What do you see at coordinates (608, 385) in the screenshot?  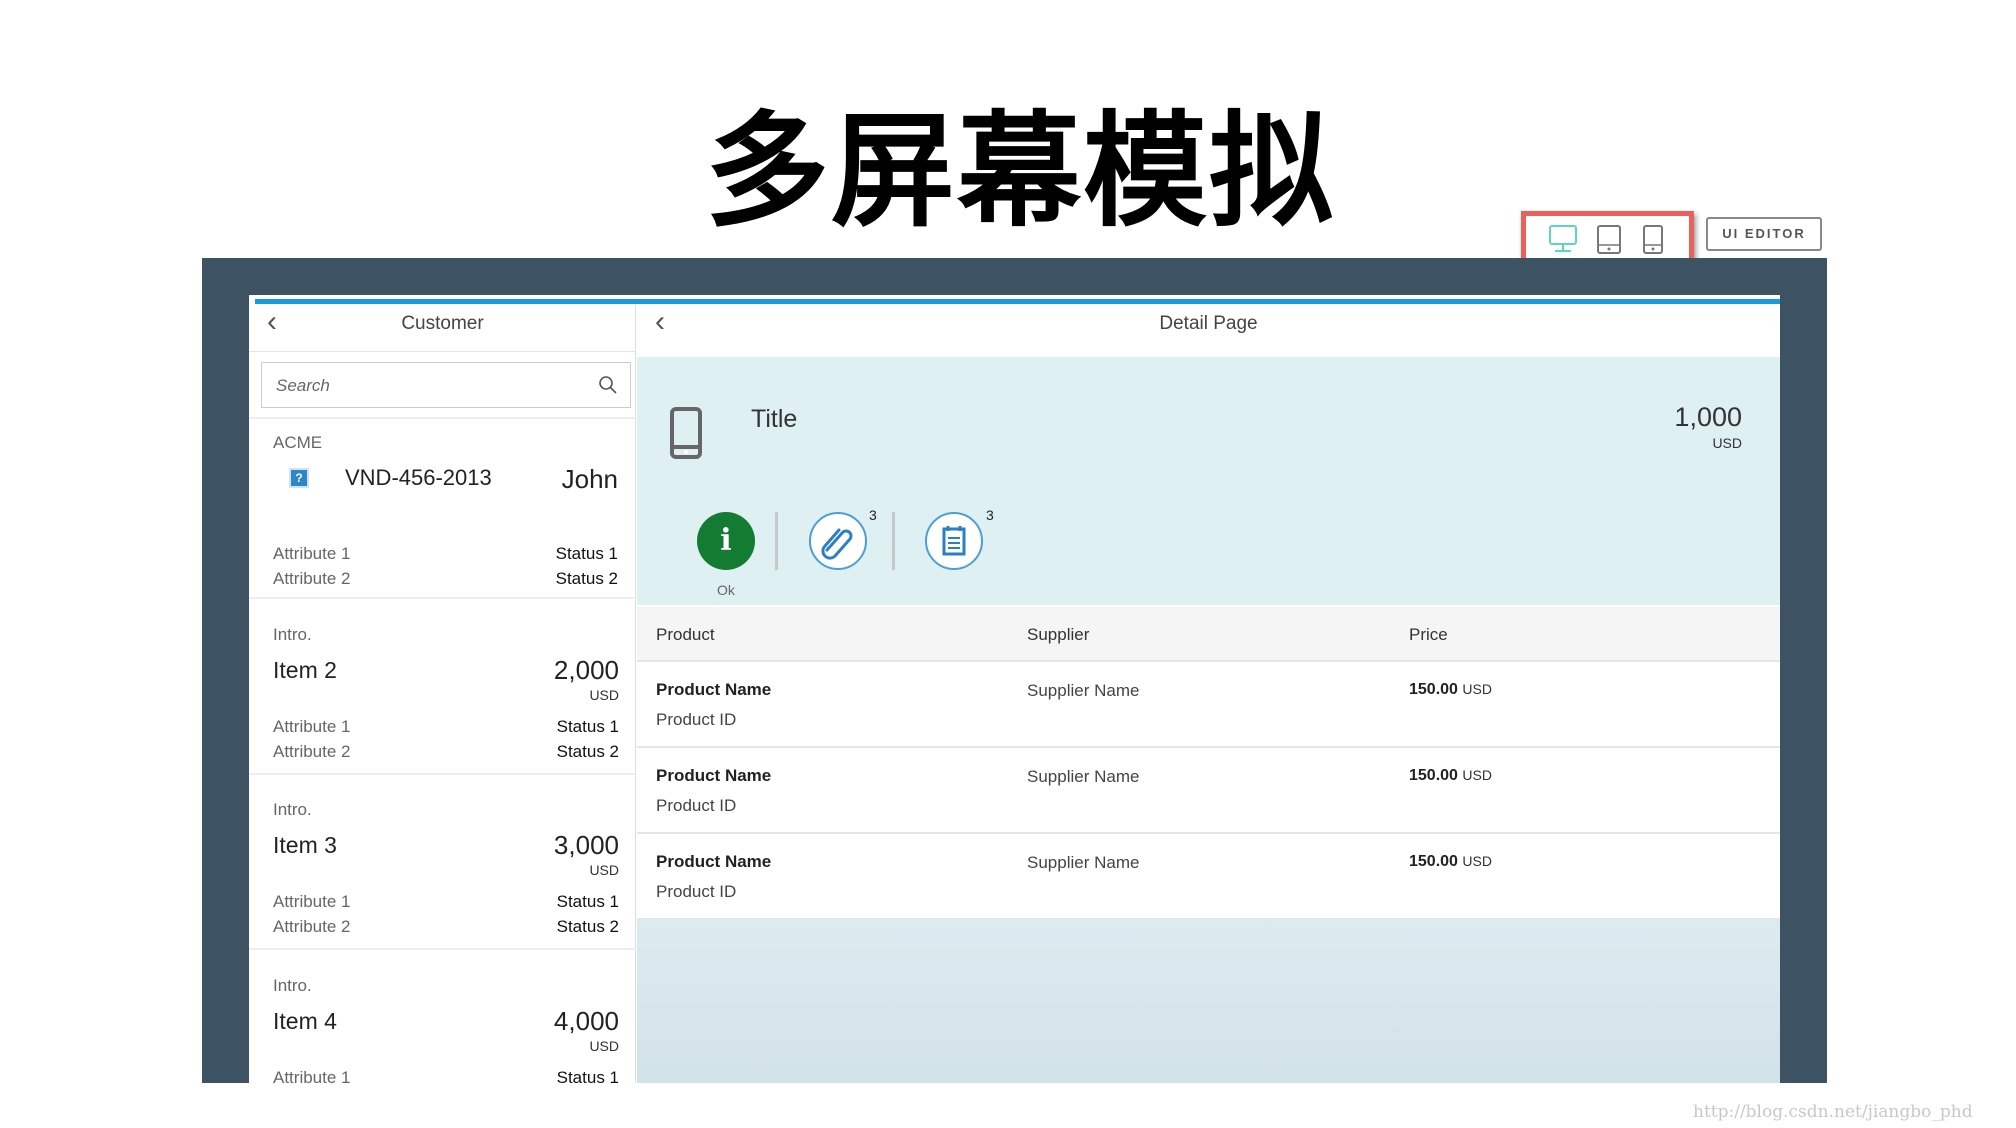 I see `search-icon` at bounding box center [608, 385].